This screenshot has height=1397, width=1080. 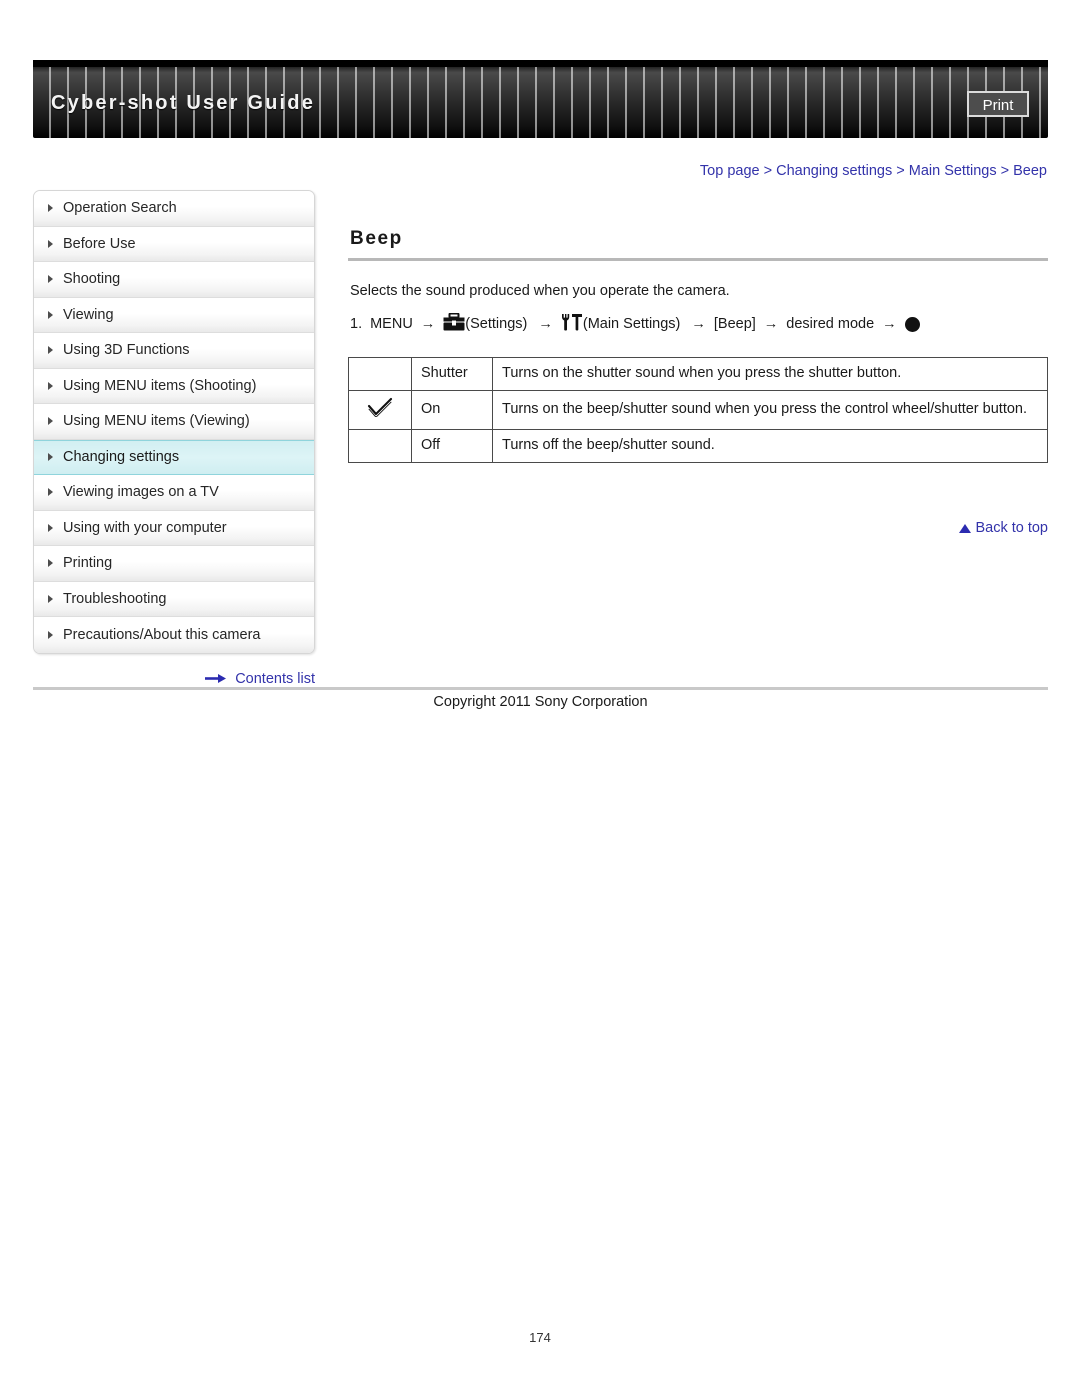 What do you see at coordinates (540, 688) in the screenshot?
I see `footer-divider` at bounding box center [540, 688].